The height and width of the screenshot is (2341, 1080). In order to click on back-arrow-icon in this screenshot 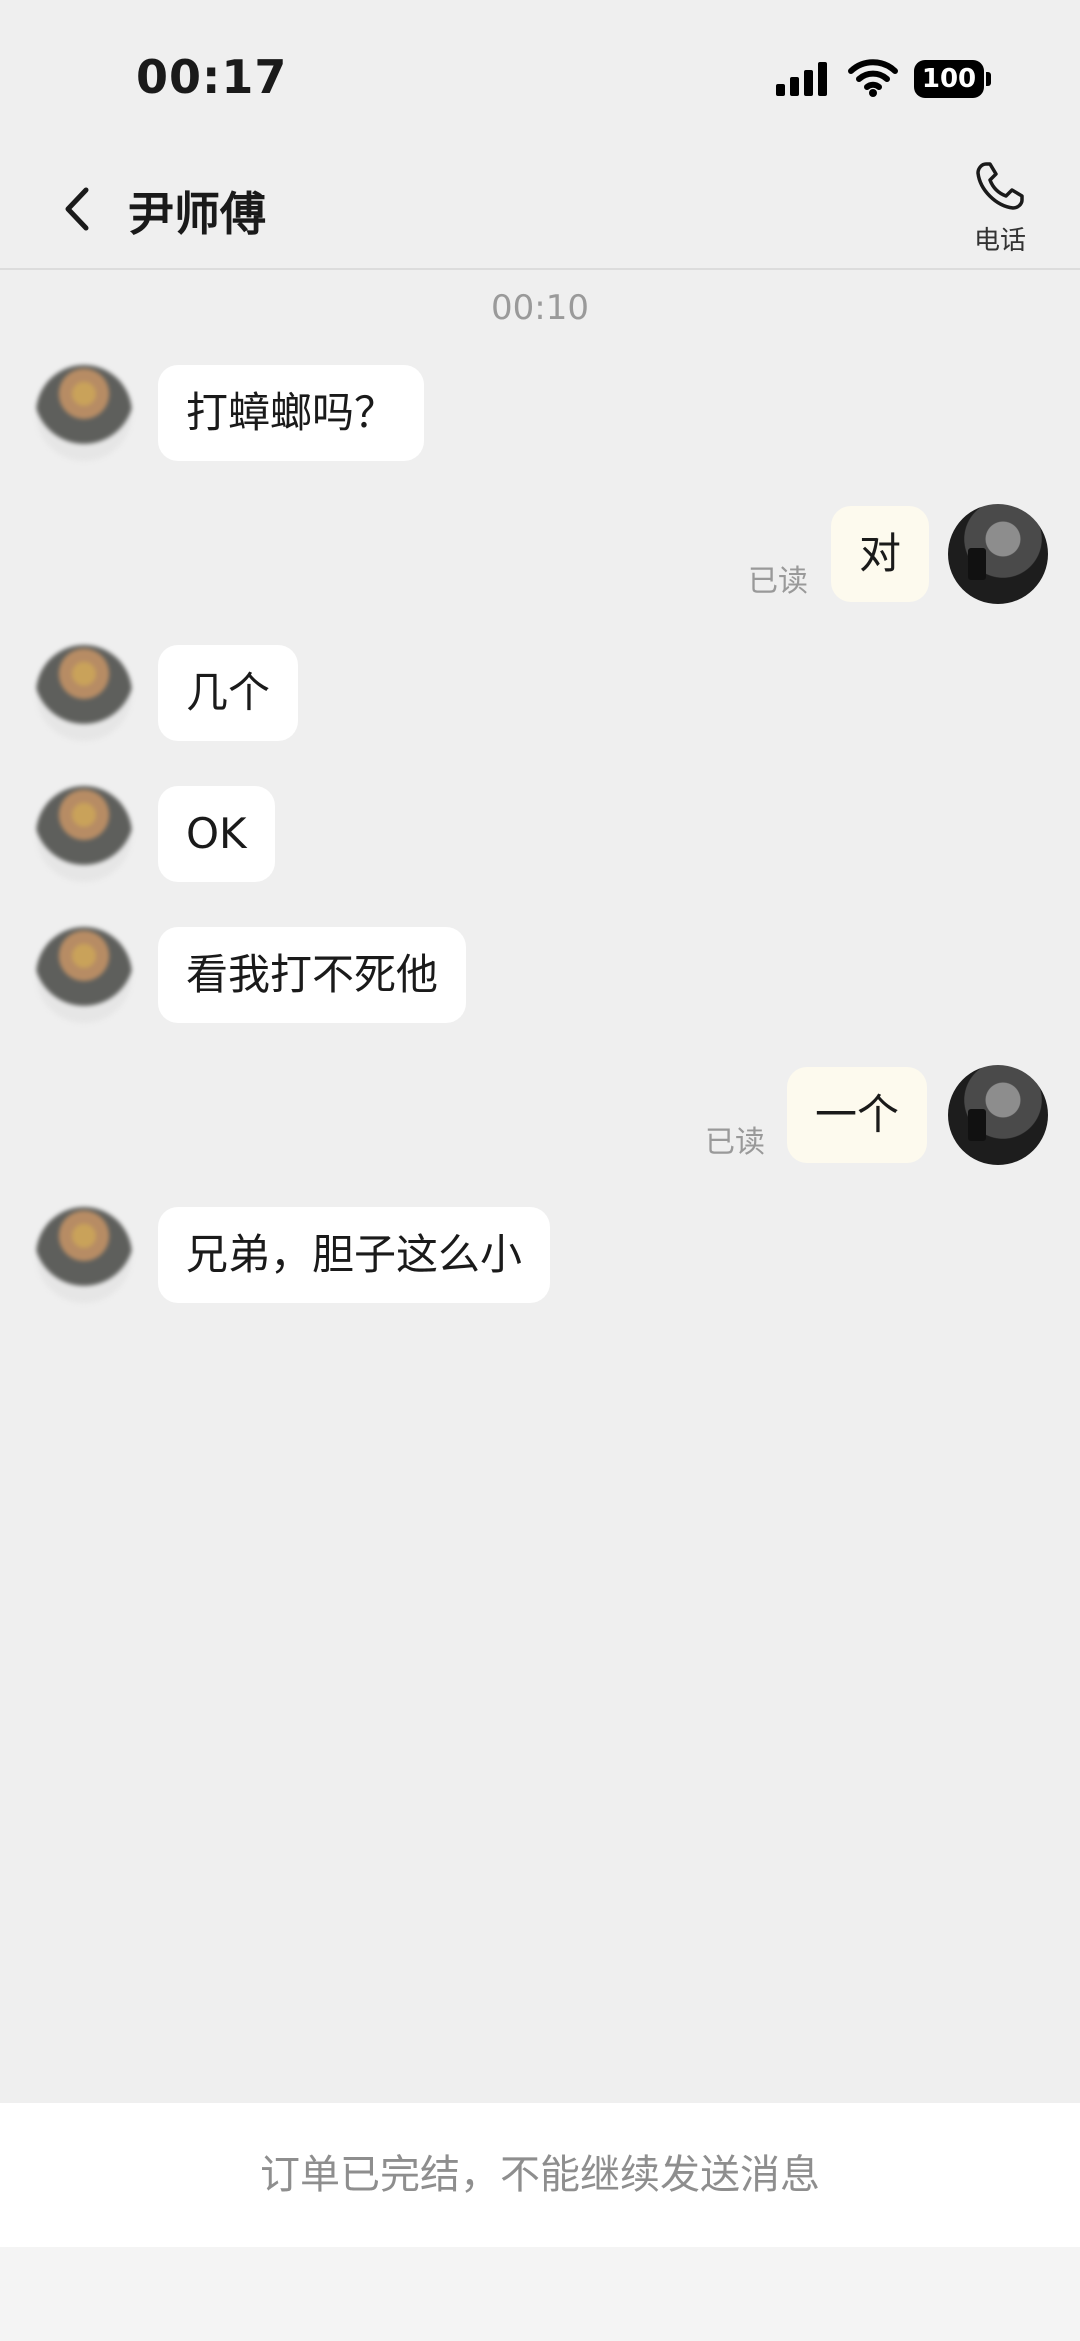, I will do `click(78, 209)`.